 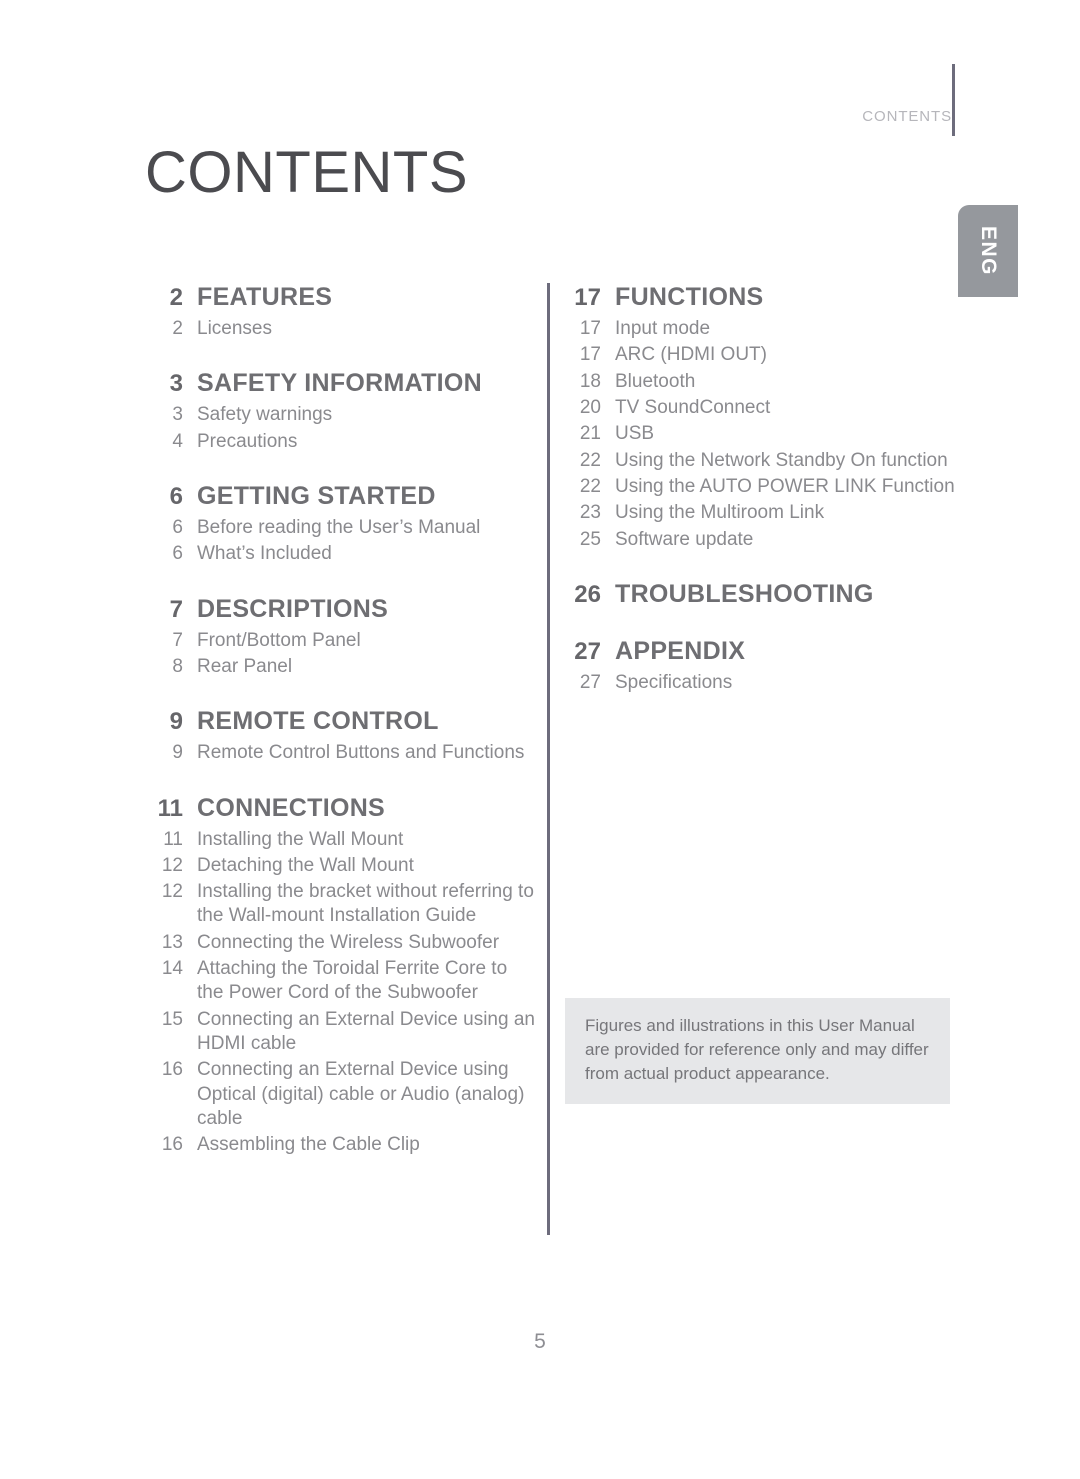 What do you see at coordinates (590, 381) in the screenshot?
I see `toc-entry-page-number: 18` at bounding box center [590, 381].